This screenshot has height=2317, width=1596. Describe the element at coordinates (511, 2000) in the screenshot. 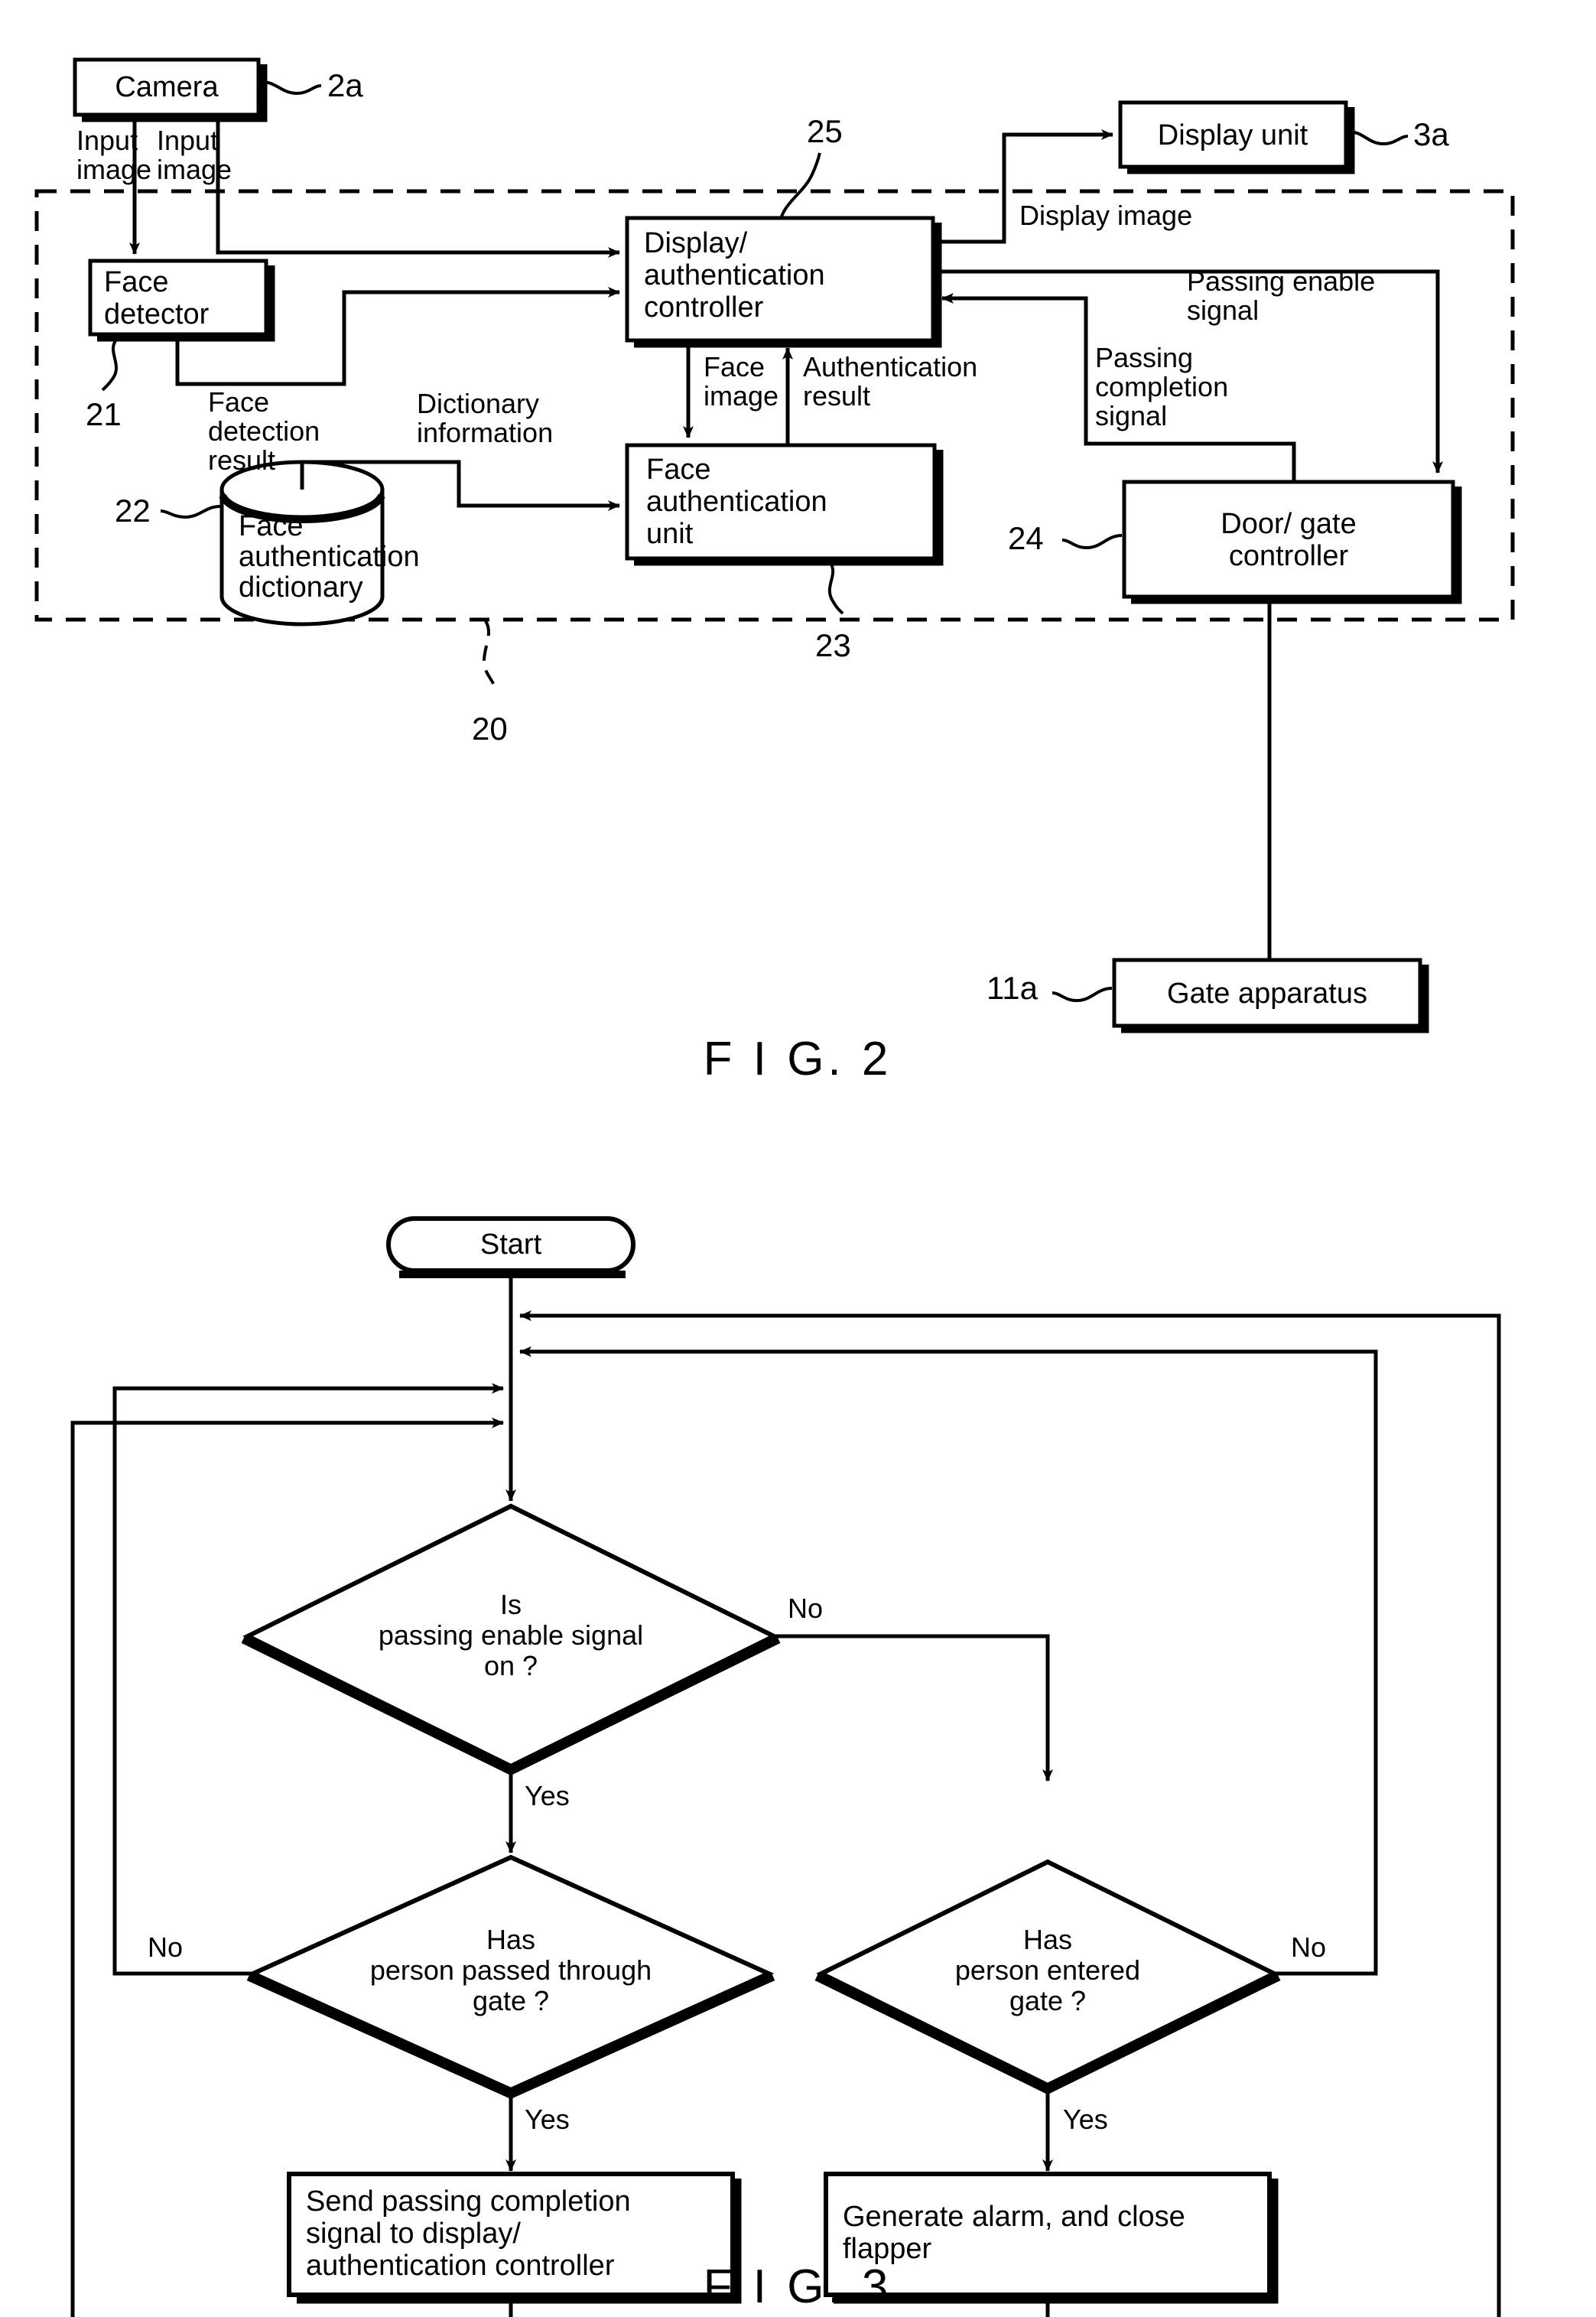

I see `decision2-line3: gate ?` at that location.